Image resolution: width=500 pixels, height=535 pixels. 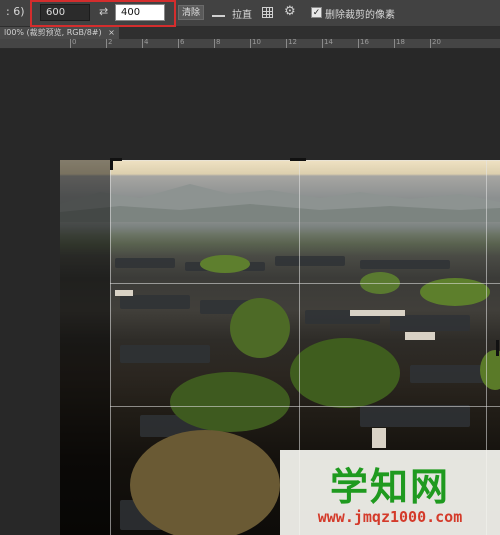 I want to click on mountain-range, so click(x=280, y=203).